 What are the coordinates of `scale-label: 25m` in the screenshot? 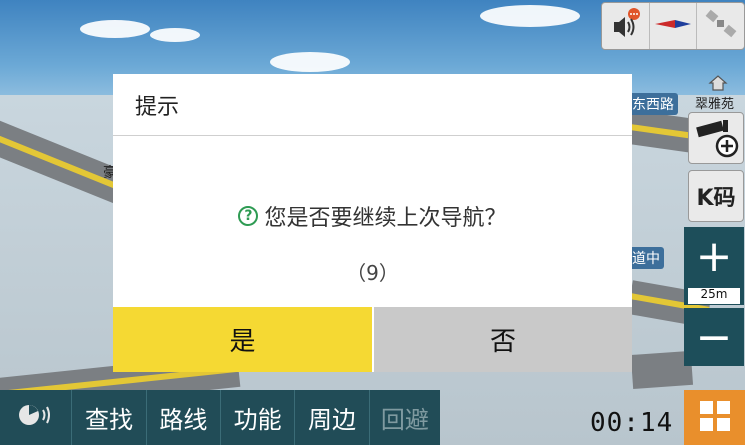 It's located at (714, 294).